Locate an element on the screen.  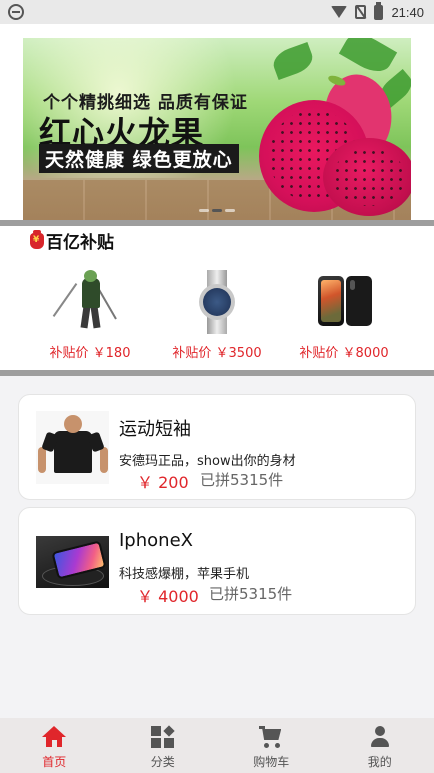
nav-label: 我的 is located at coordinates (379, 762).